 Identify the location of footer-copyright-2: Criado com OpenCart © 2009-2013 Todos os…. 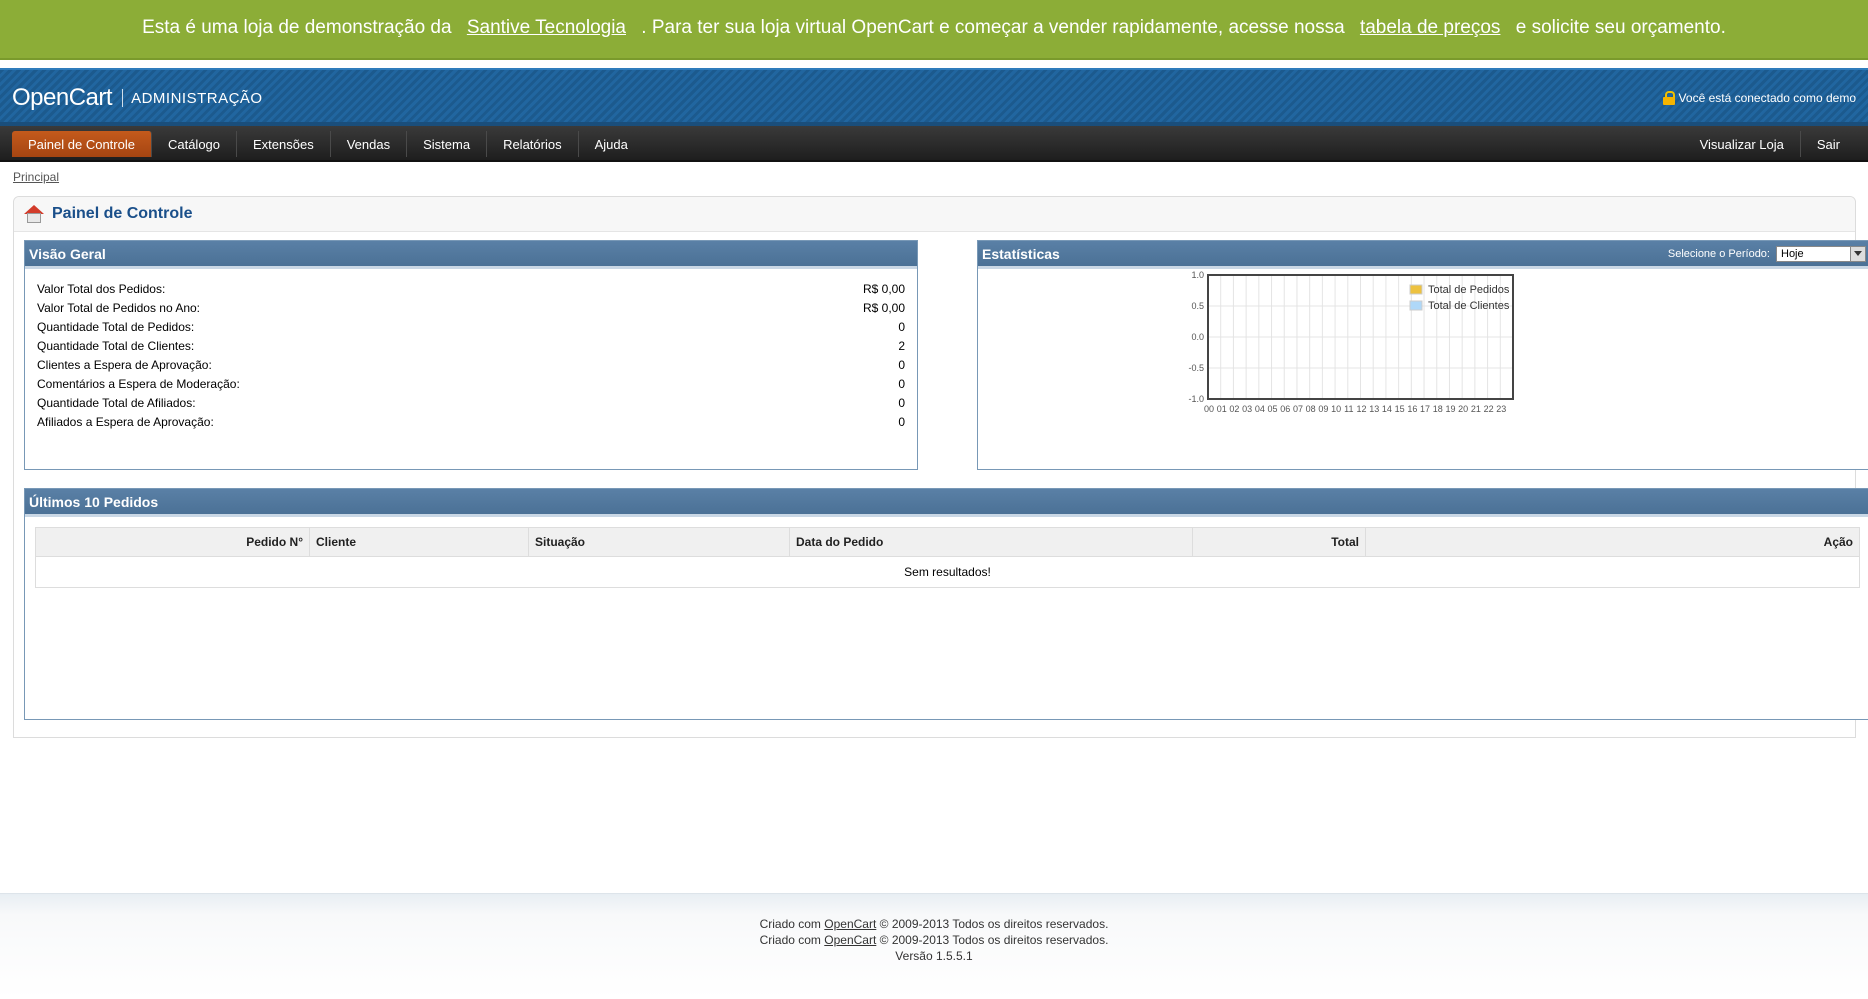
(934, 940).